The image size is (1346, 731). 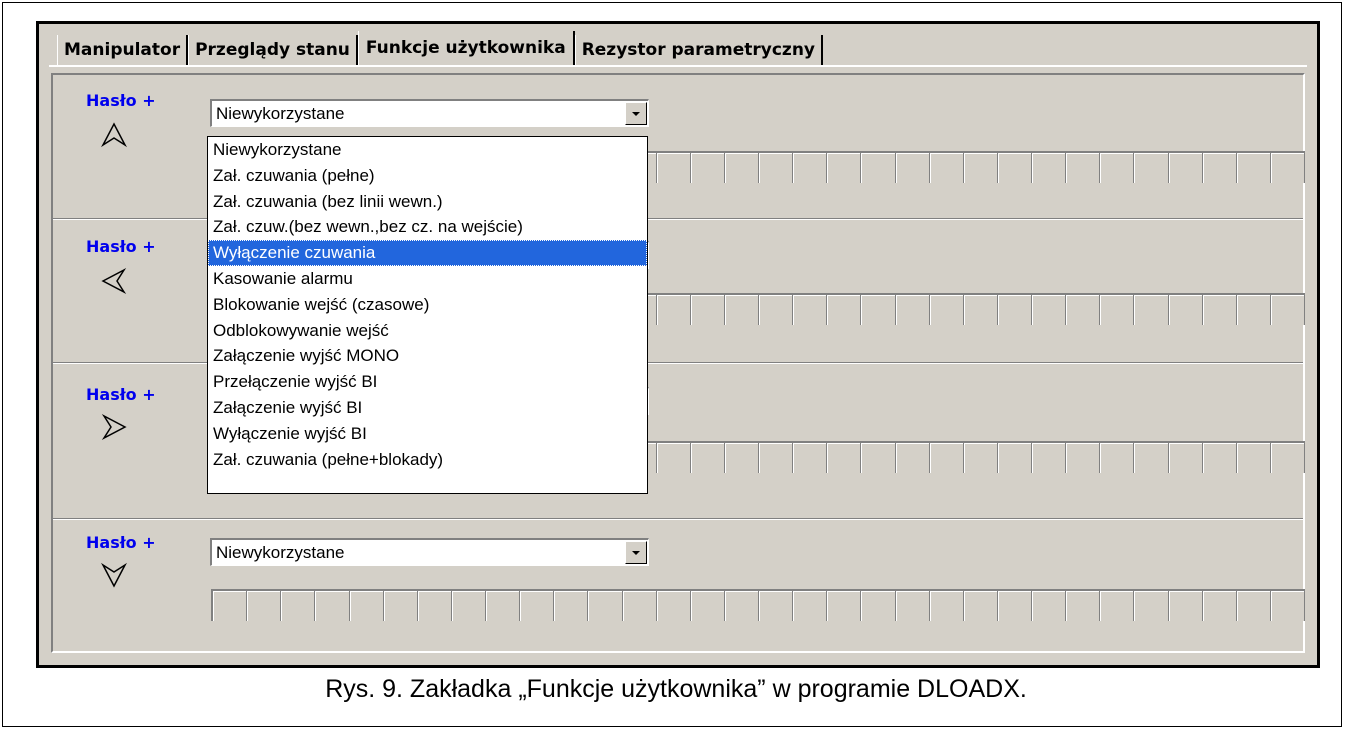 I want to click on tab-manipulator: Manipulator, so click(x=123, y=50).